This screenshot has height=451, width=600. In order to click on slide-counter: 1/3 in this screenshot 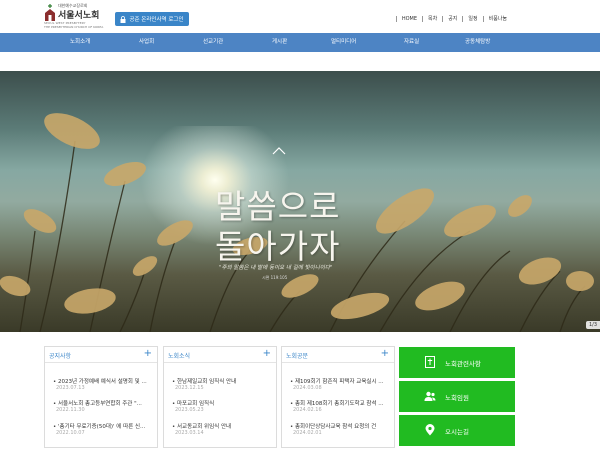, I will do `click(593, 325)`.